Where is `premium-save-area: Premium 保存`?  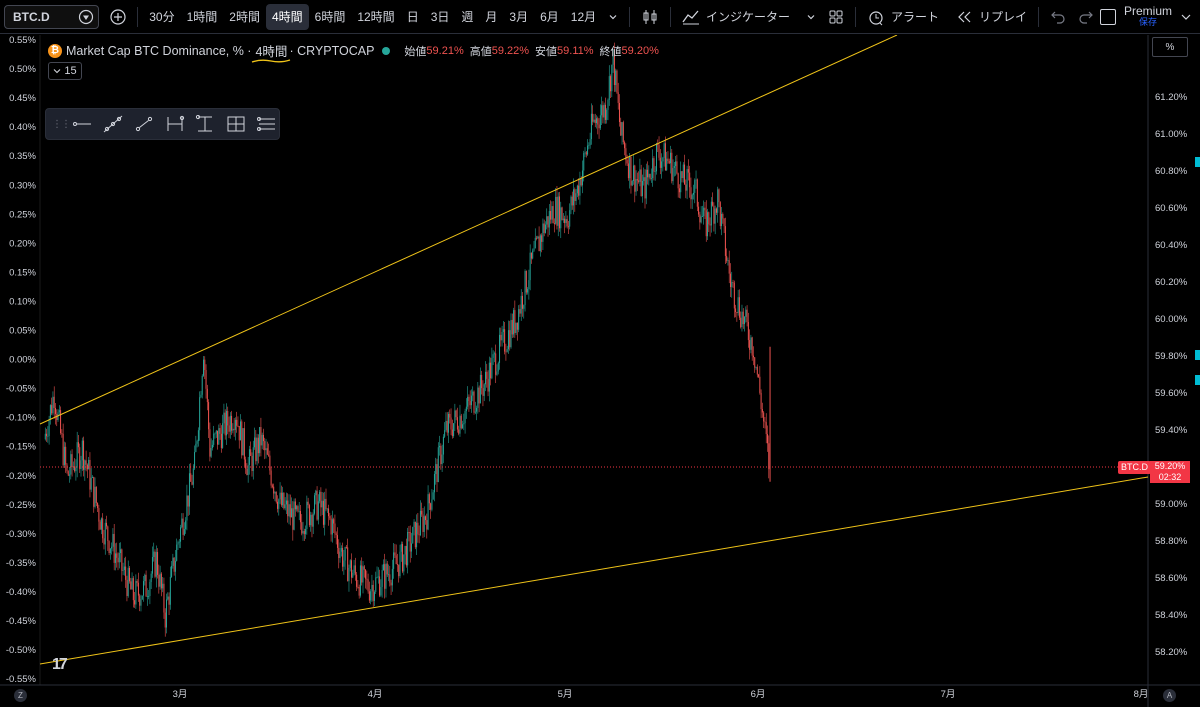
premium-save-area: Premium 保存 is located at coordinates (1145, 16).